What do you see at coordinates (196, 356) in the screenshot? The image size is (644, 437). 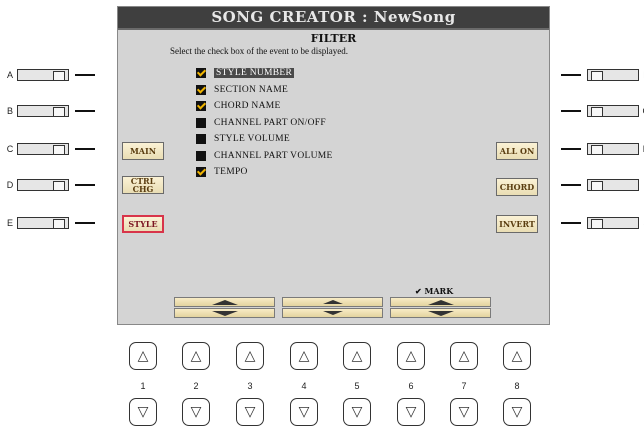 I see `lower-button-2-up: △` at bounding box center [196, 356].